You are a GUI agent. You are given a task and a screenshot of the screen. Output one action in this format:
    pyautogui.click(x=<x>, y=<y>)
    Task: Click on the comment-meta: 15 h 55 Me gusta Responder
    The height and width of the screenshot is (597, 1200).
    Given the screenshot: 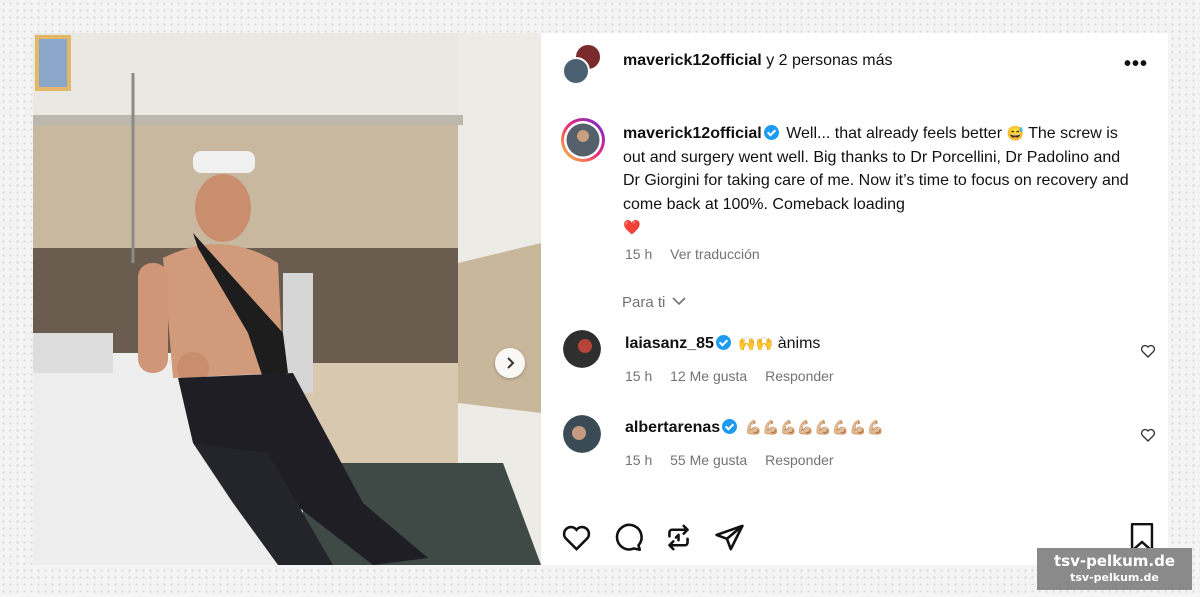 What is the action you would take?
    pyautogui.click(x=736, y=460)
    